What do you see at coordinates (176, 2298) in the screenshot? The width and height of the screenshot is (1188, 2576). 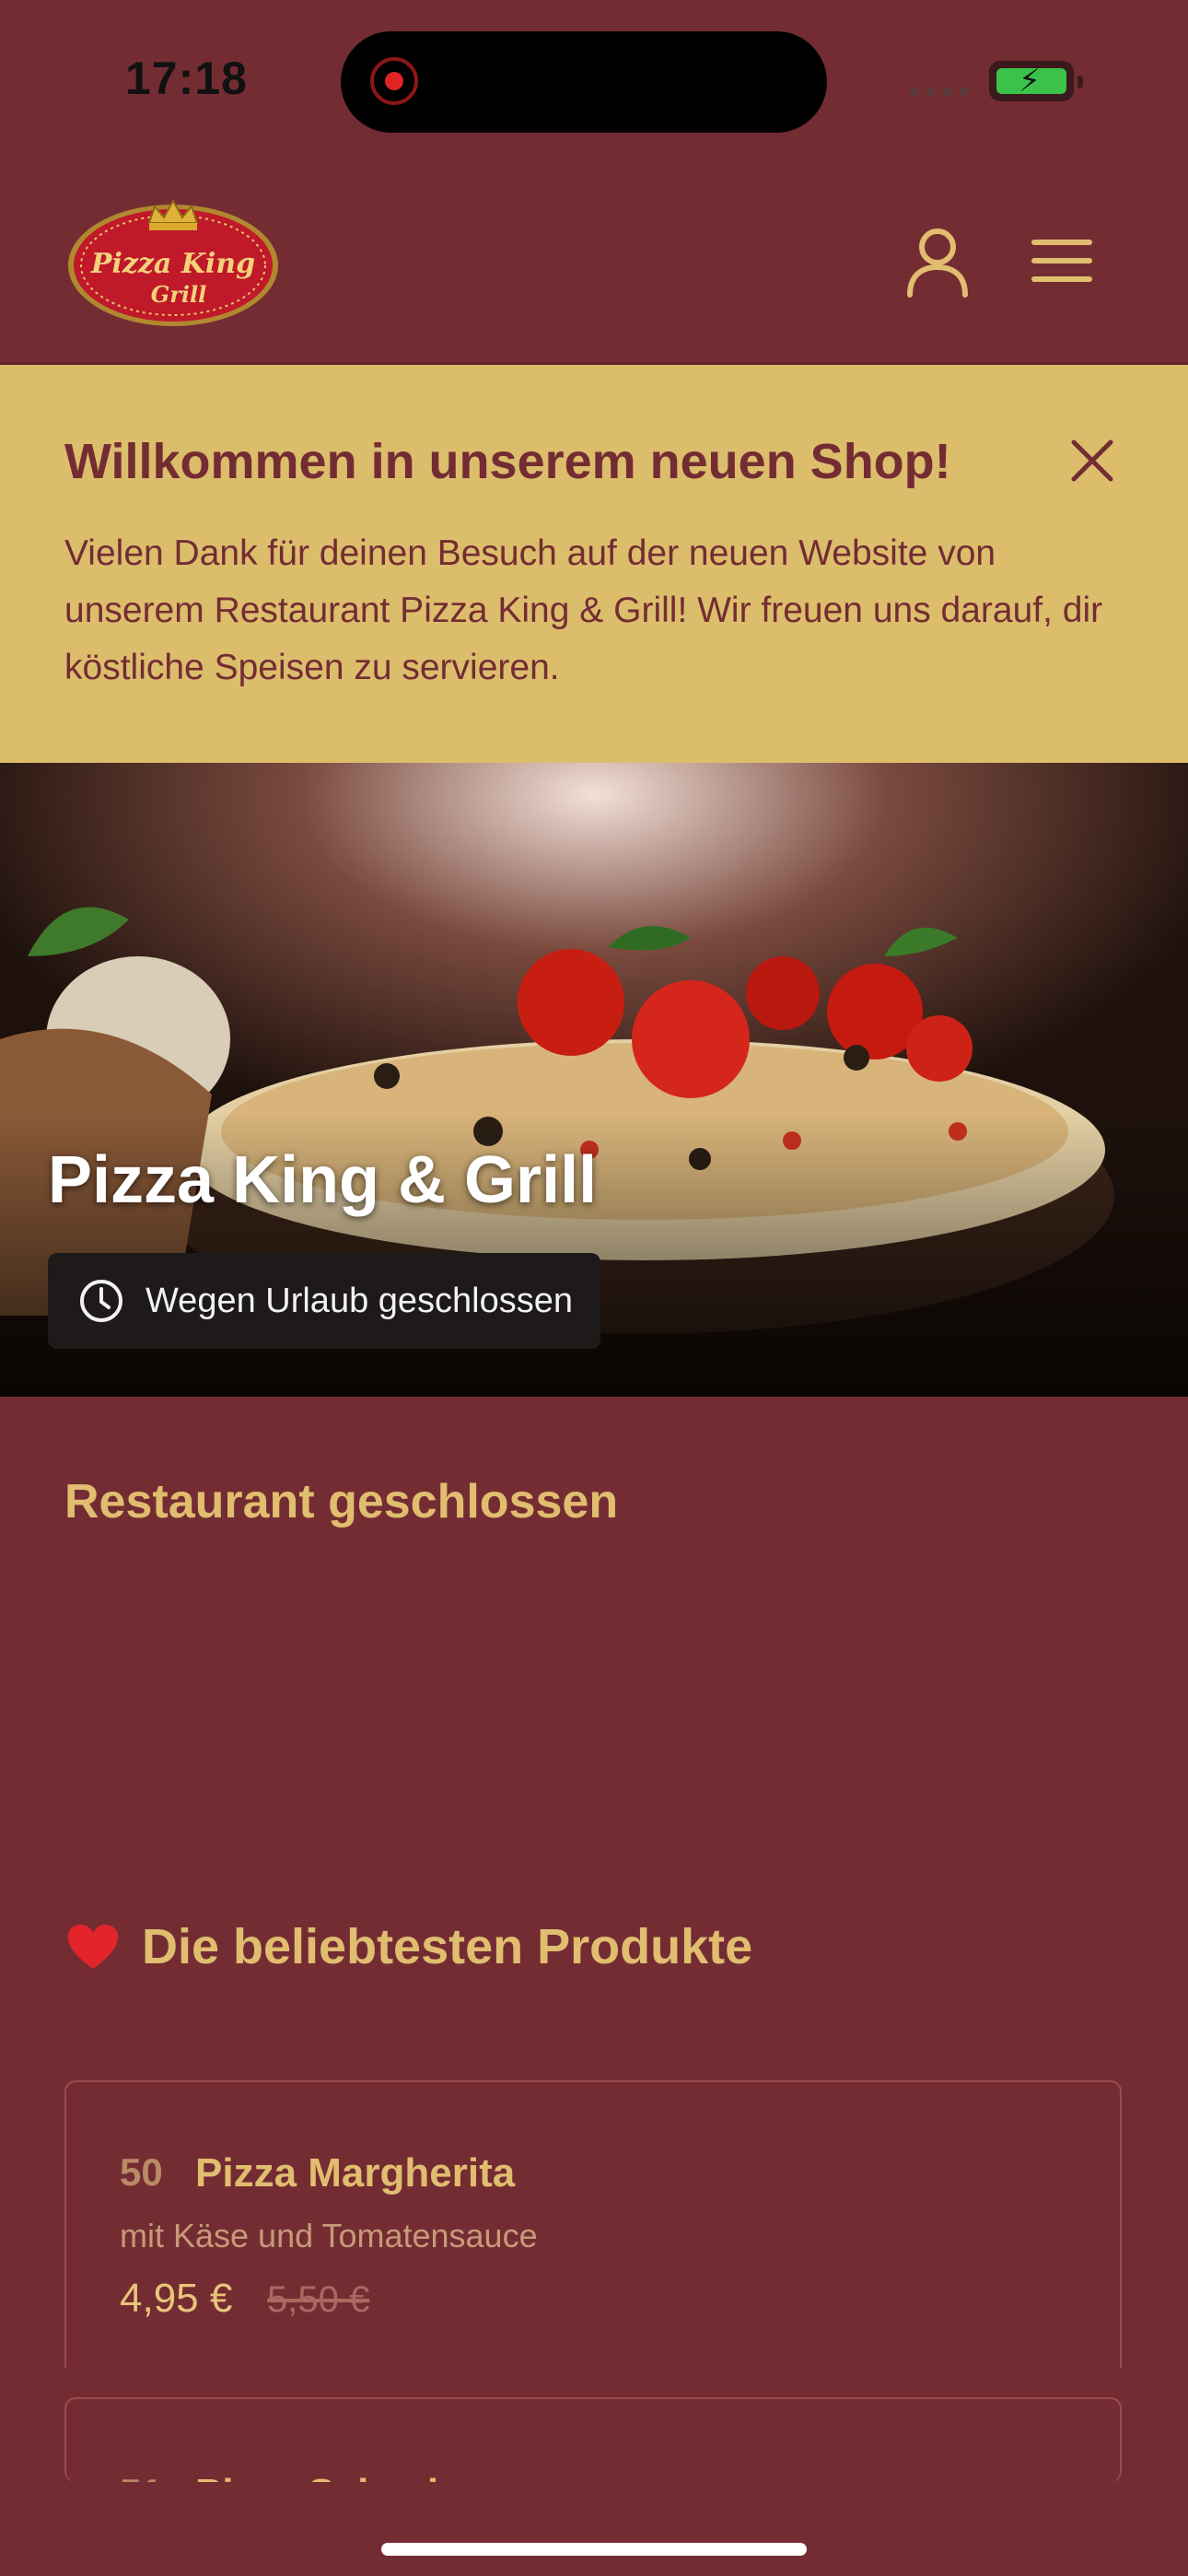 I see `product-price: 4,95 €` at bounding box center [176, 2298].